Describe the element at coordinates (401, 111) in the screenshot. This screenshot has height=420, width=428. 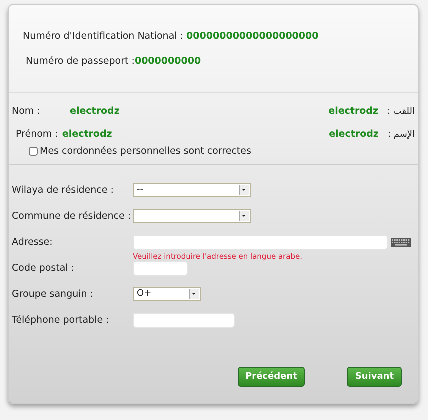
I see `arabic-name-label: اللقب :` at that location.